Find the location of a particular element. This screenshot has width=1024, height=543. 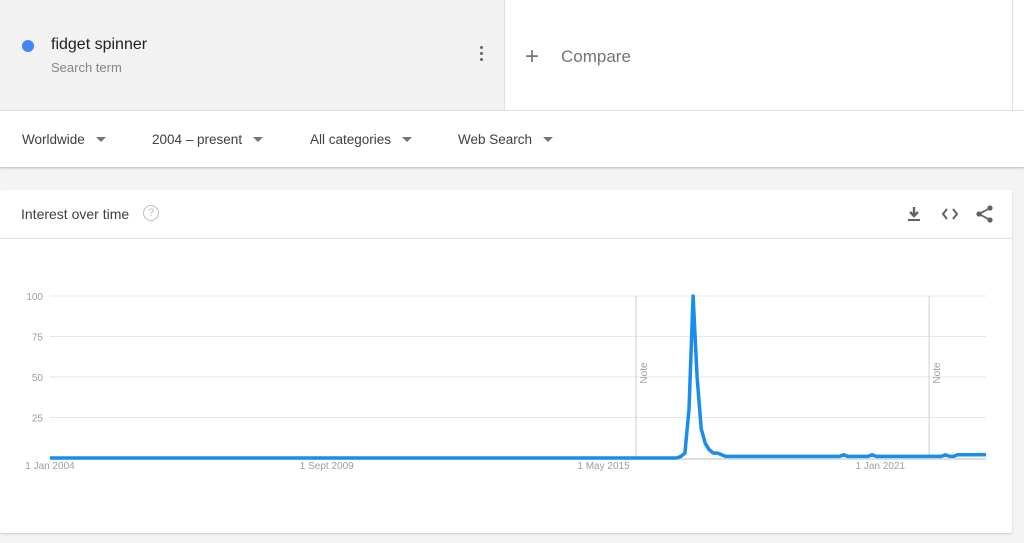

filter-category-label: All categories is located at coordinates (351, 139).